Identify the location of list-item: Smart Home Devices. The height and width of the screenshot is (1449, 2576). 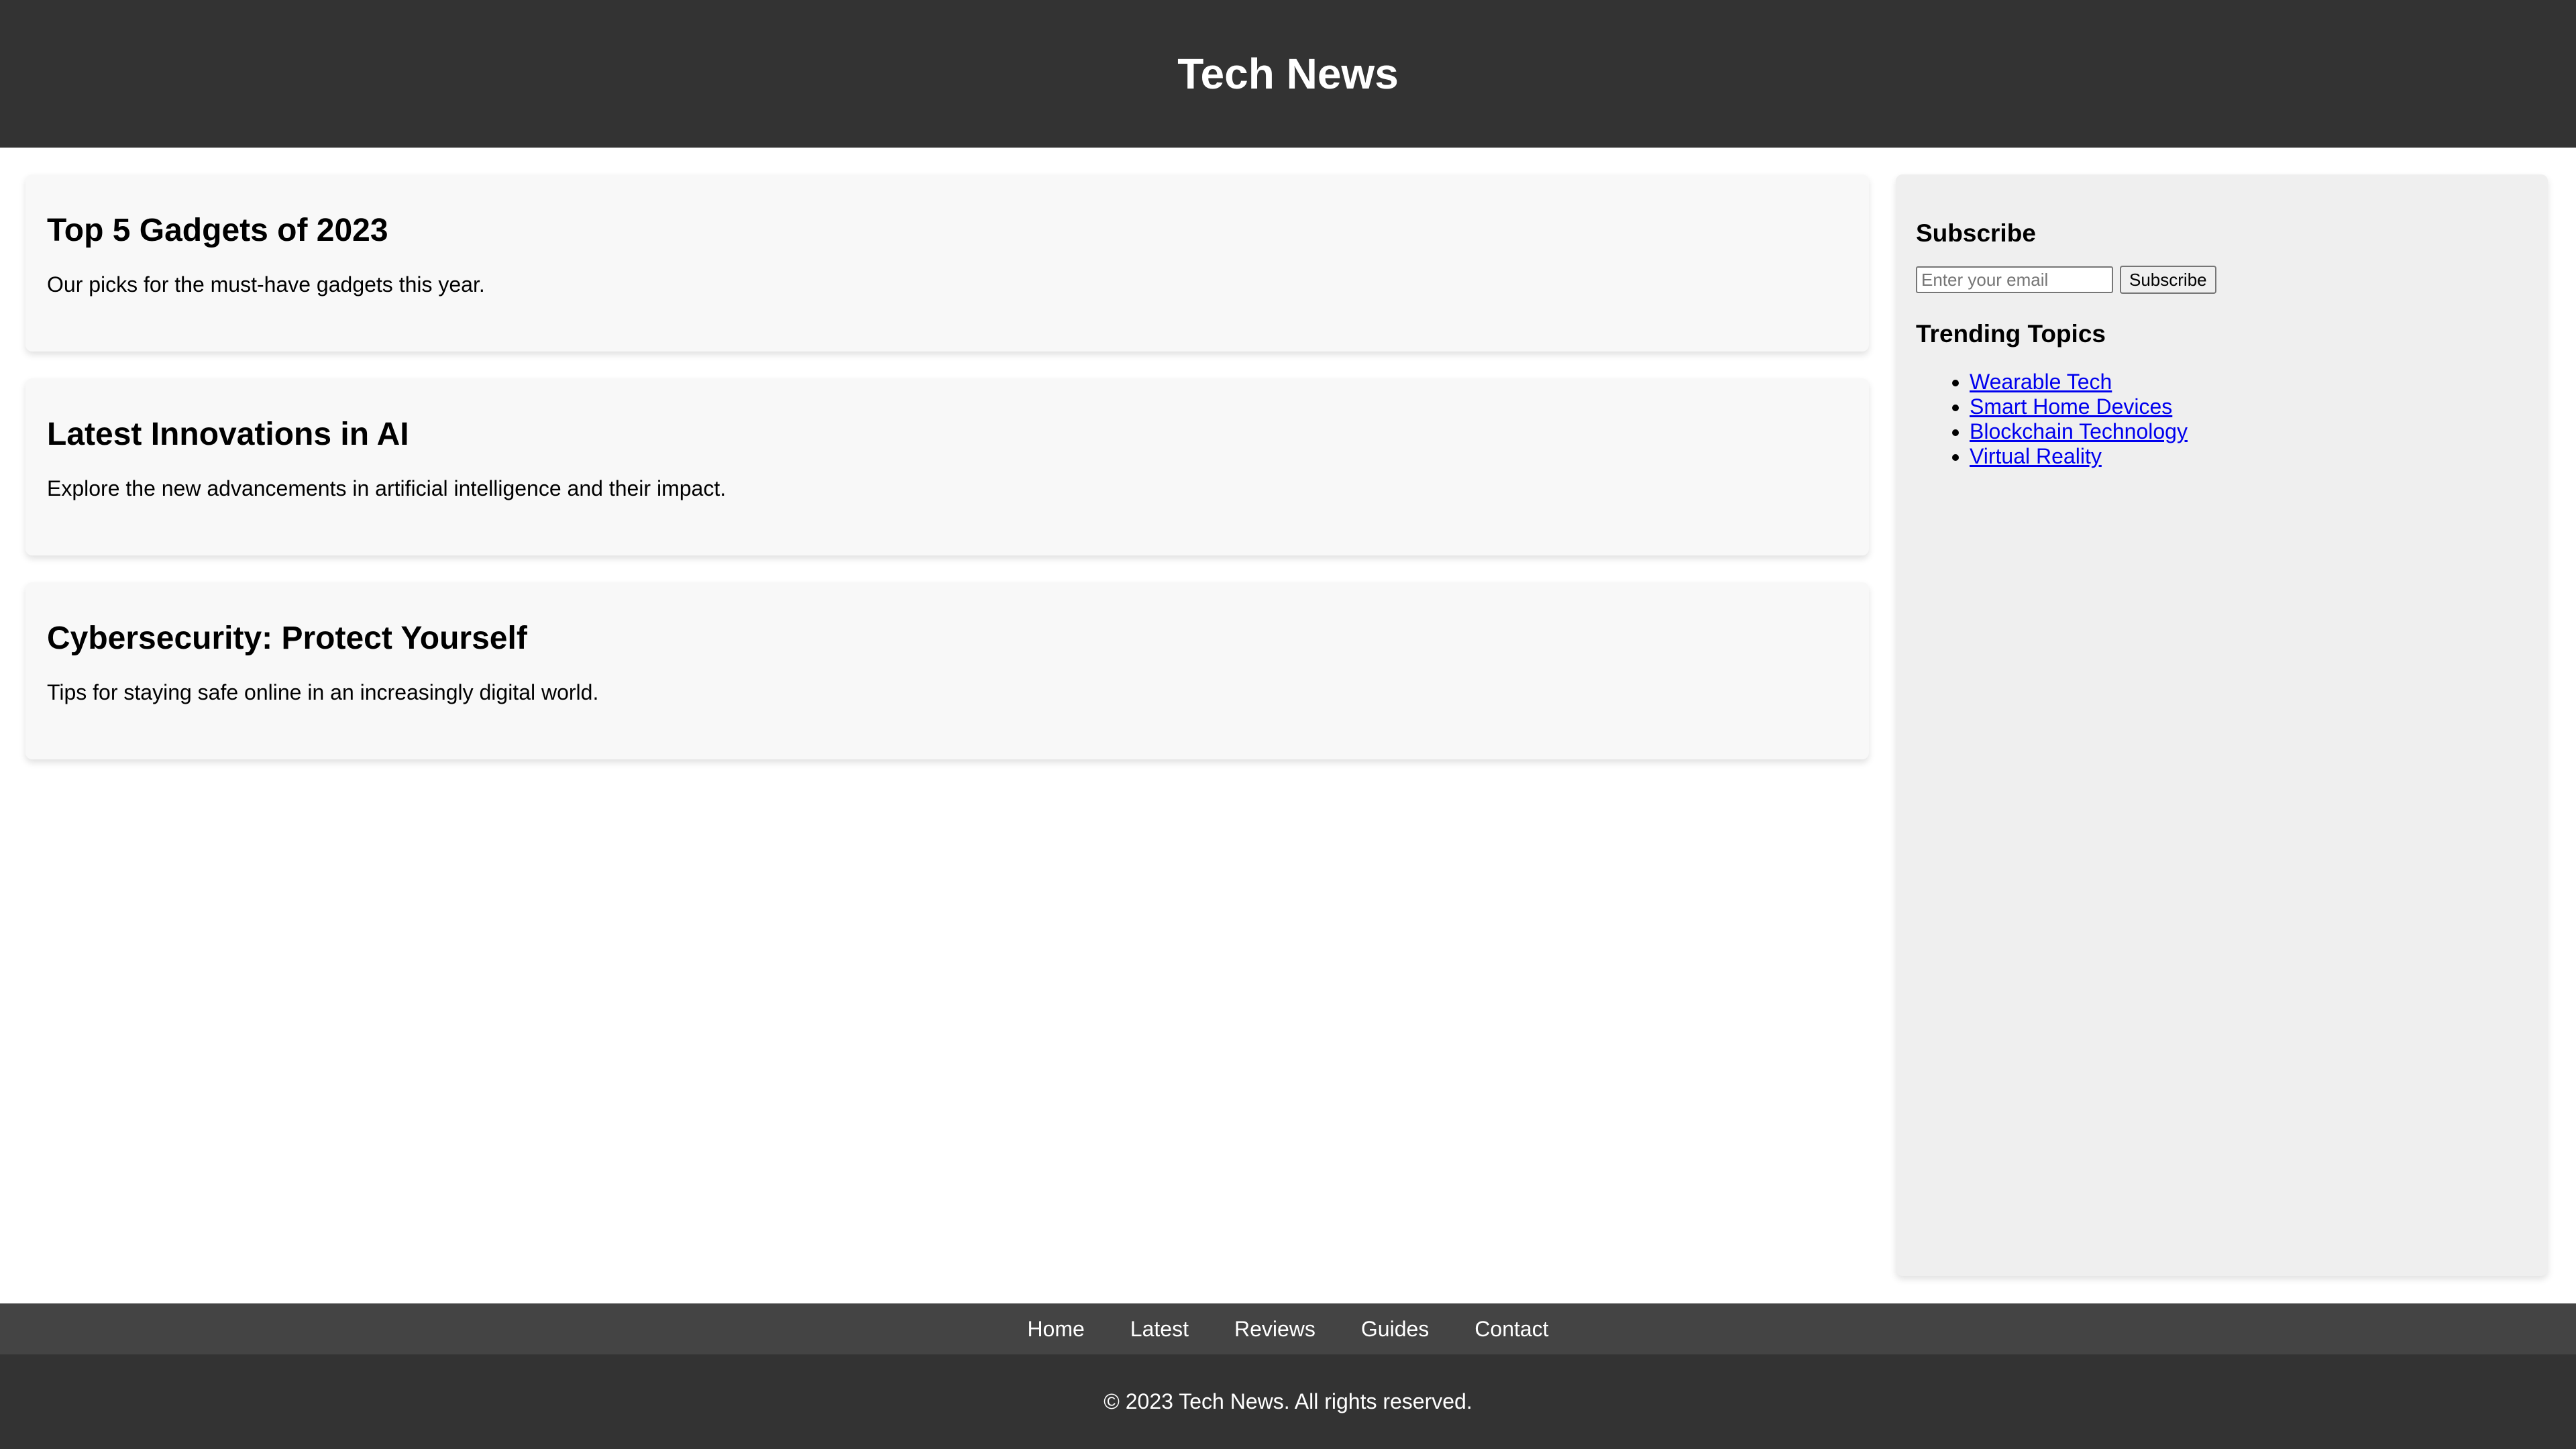
(2249, 406).